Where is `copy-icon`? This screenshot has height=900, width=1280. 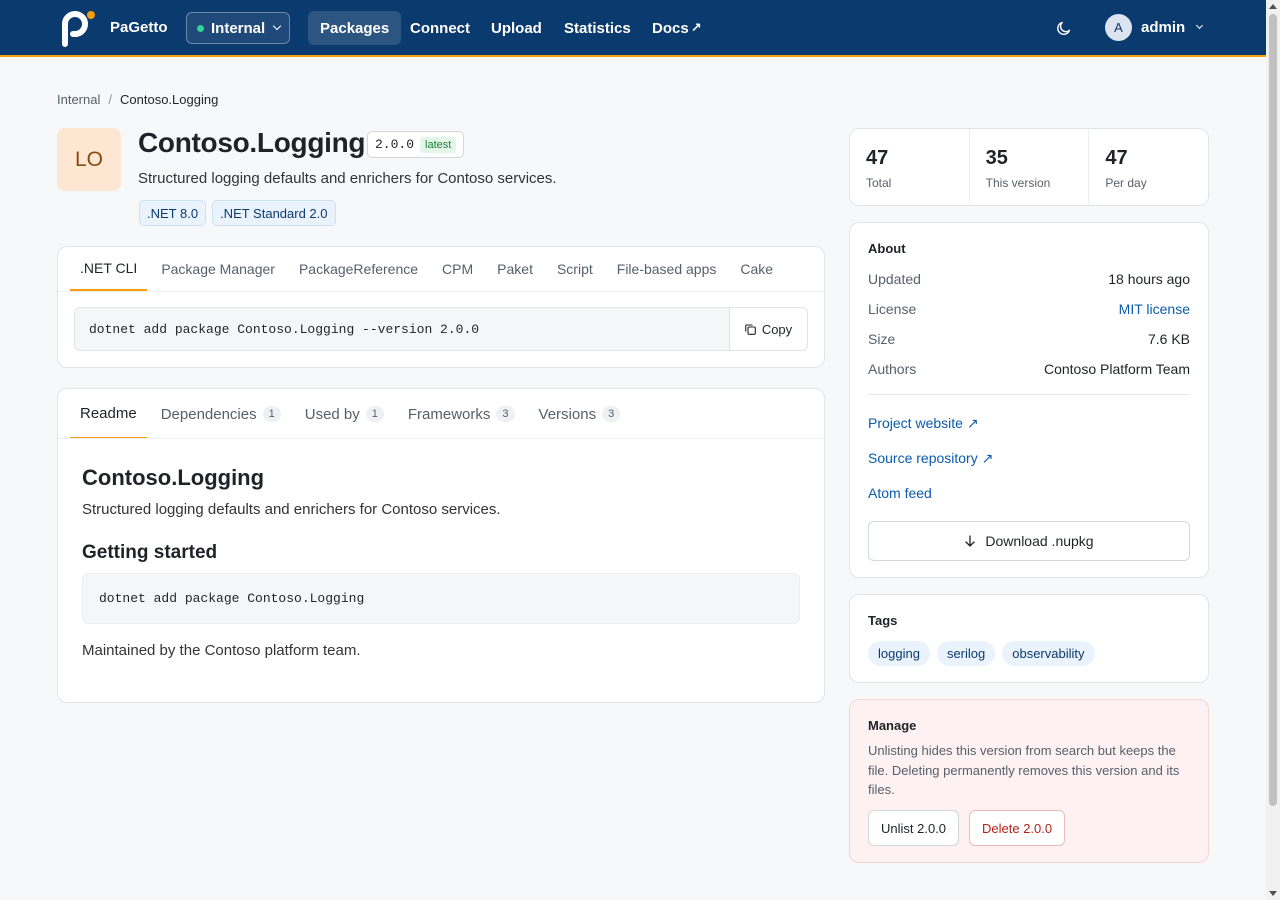
copy-icon is located at coordinates (750, 329).